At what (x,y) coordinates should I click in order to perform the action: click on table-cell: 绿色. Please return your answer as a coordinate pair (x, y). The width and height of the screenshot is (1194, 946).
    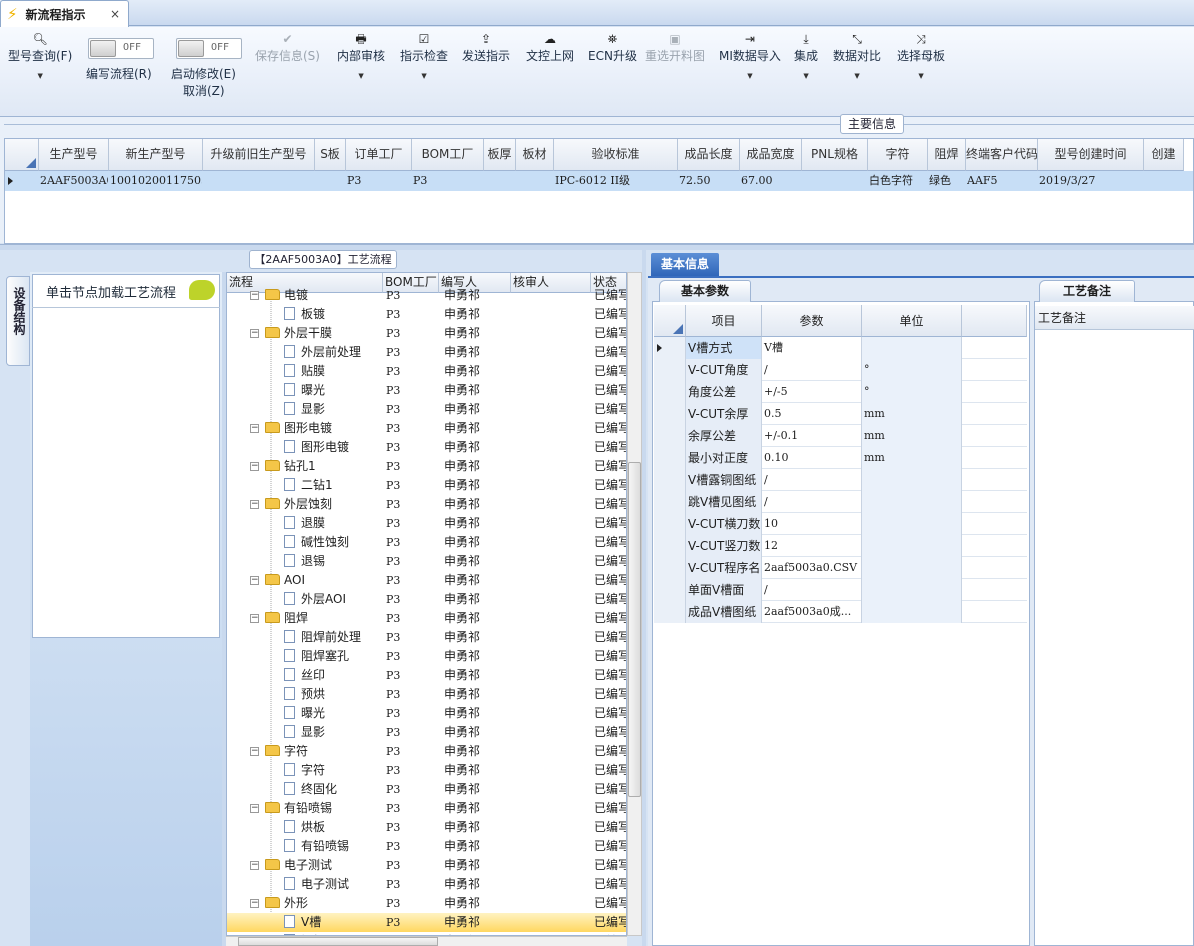
    Looking at the image, I should click on (947, 181).